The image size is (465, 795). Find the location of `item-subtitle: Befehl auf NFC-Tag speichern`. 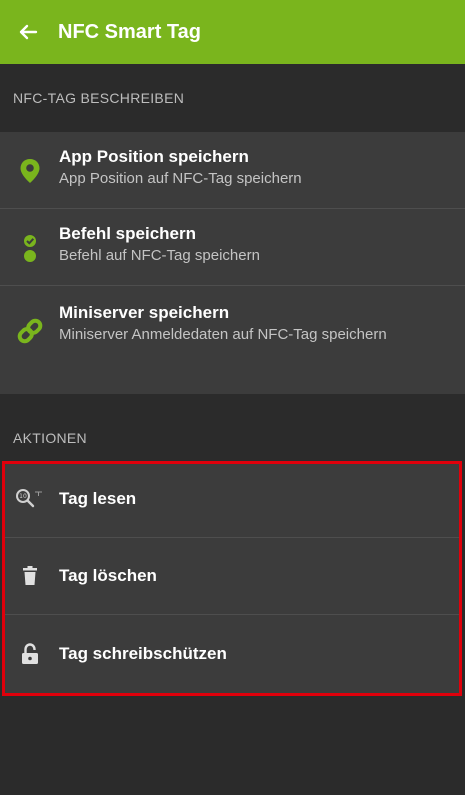

item-subtitle: Befehl auf NFC-Tag speichern is located at coordinates (159, 255).